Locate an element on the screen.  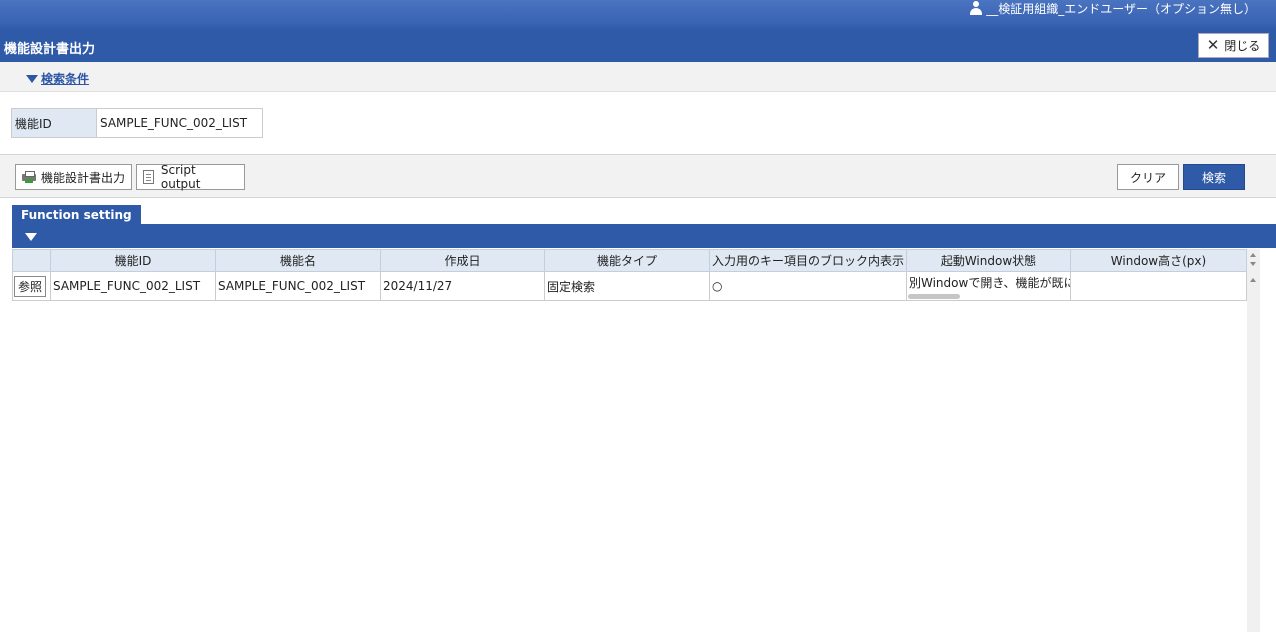
user-name: __検証用組織_エンドユーザー（オプション無し） is located at coordinates (1121, 8).